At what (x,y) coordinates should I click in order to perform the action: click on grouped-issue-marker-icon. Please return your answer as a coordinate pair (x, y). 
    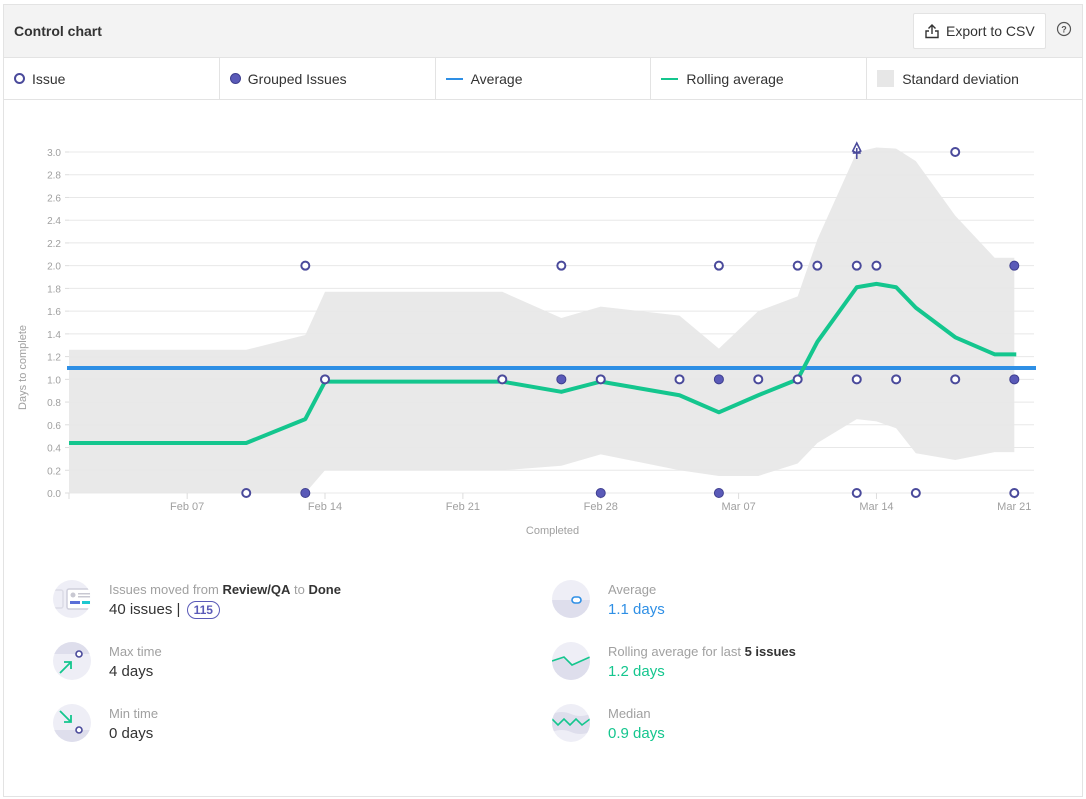
    Looking at the image, I should click on (235, 78).